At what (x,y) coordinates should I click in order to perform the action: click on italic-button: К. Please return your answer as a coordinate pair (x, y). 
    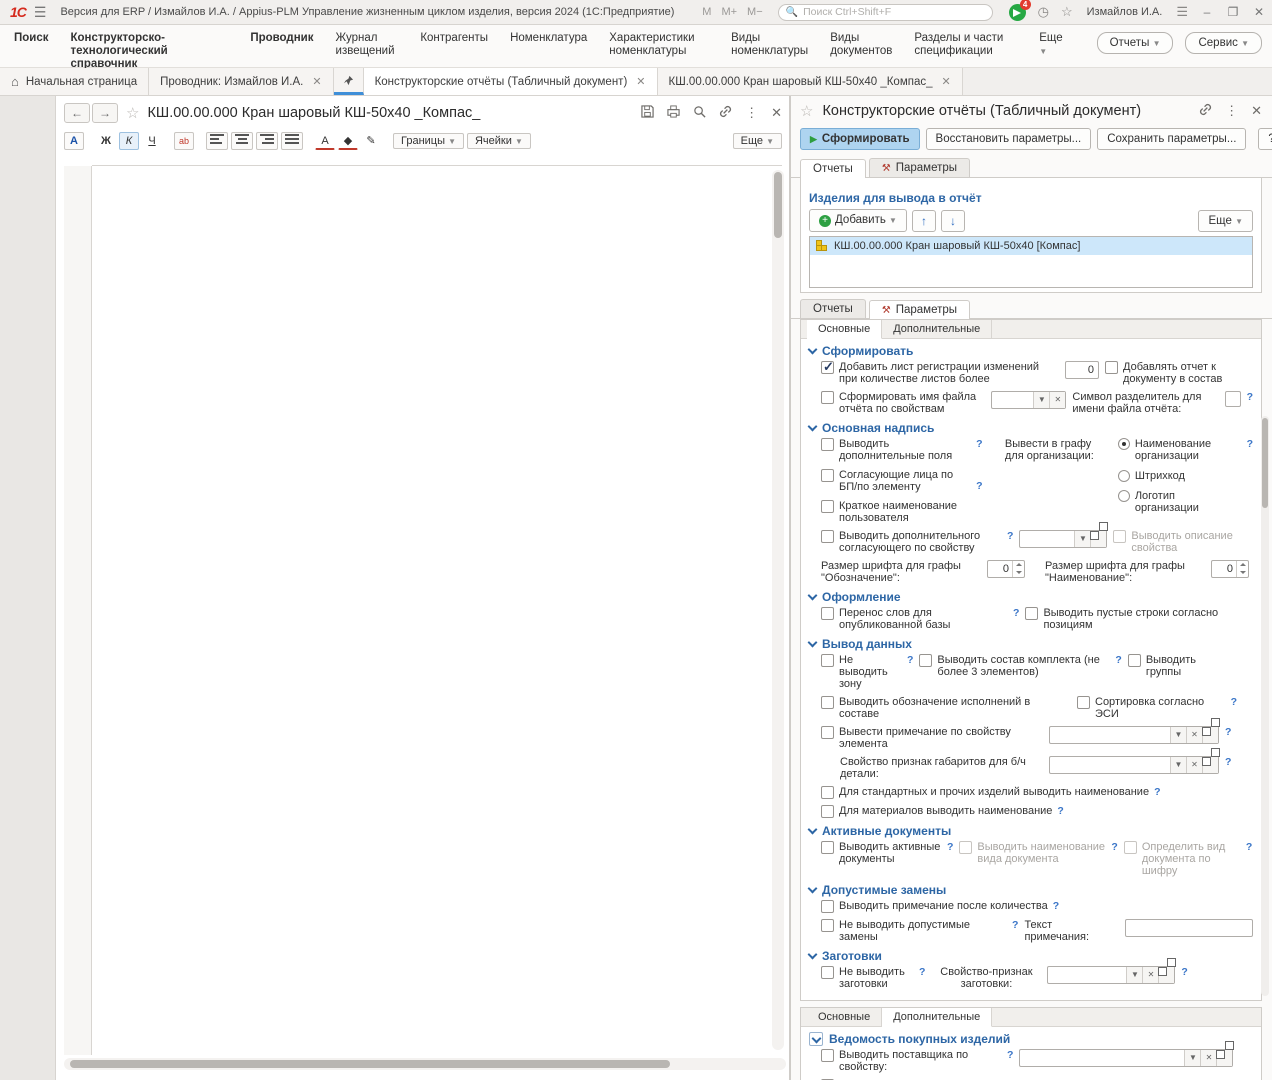
    Looking at the image, I should click on (129, 141).